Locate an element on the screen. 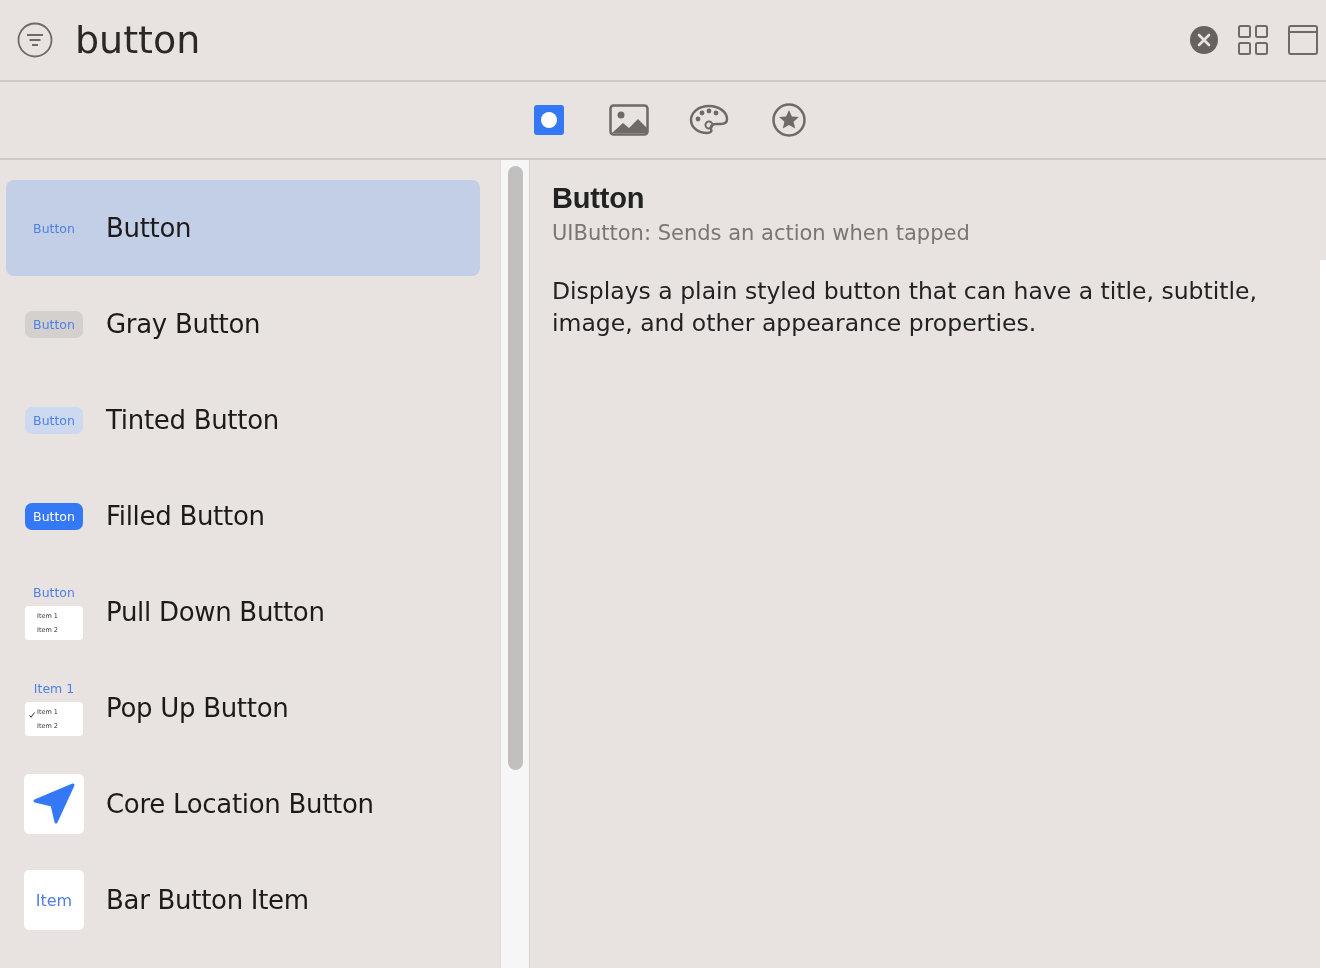 The width and height of the screenshot is (1326, 968). item-title: Button is located at coordinates (149, 228).